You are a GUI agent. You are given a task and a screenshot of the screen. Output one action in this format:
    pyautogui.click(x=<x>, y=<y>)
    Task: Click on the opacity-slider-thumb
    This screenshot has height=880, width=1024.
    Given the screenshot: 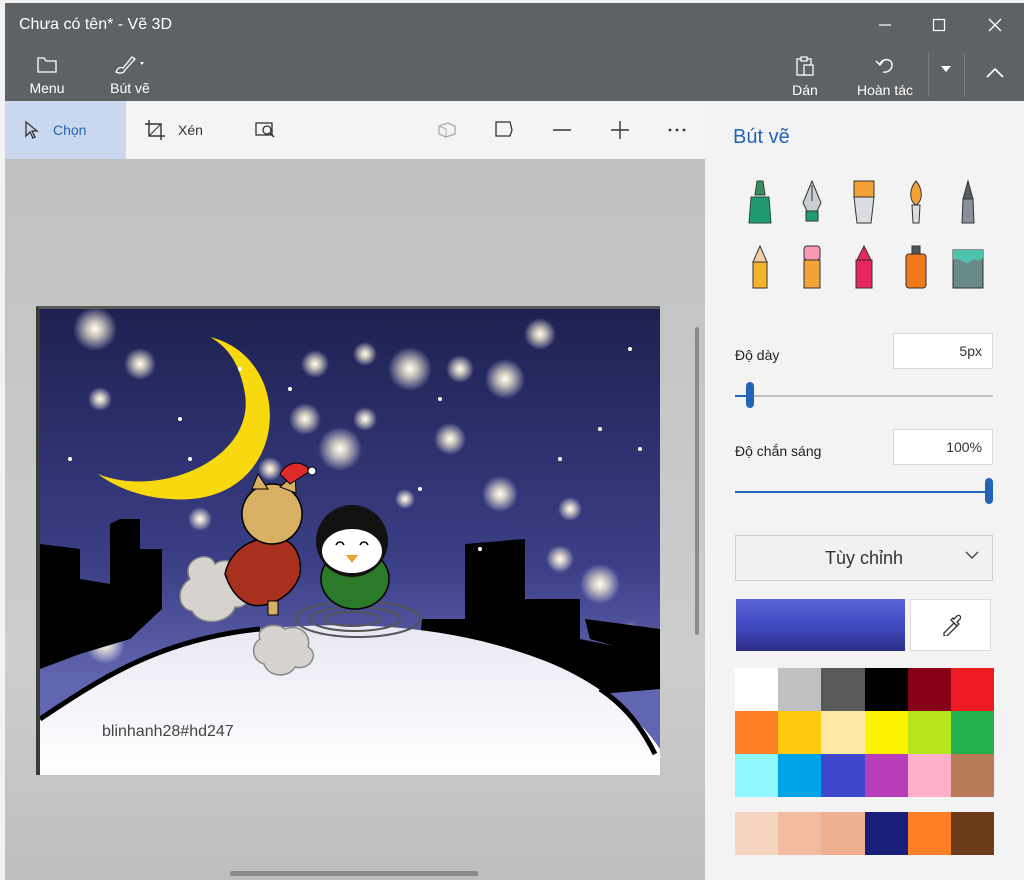 What is the action you would take?
    pyautogui.click(x=989, y=491)
    